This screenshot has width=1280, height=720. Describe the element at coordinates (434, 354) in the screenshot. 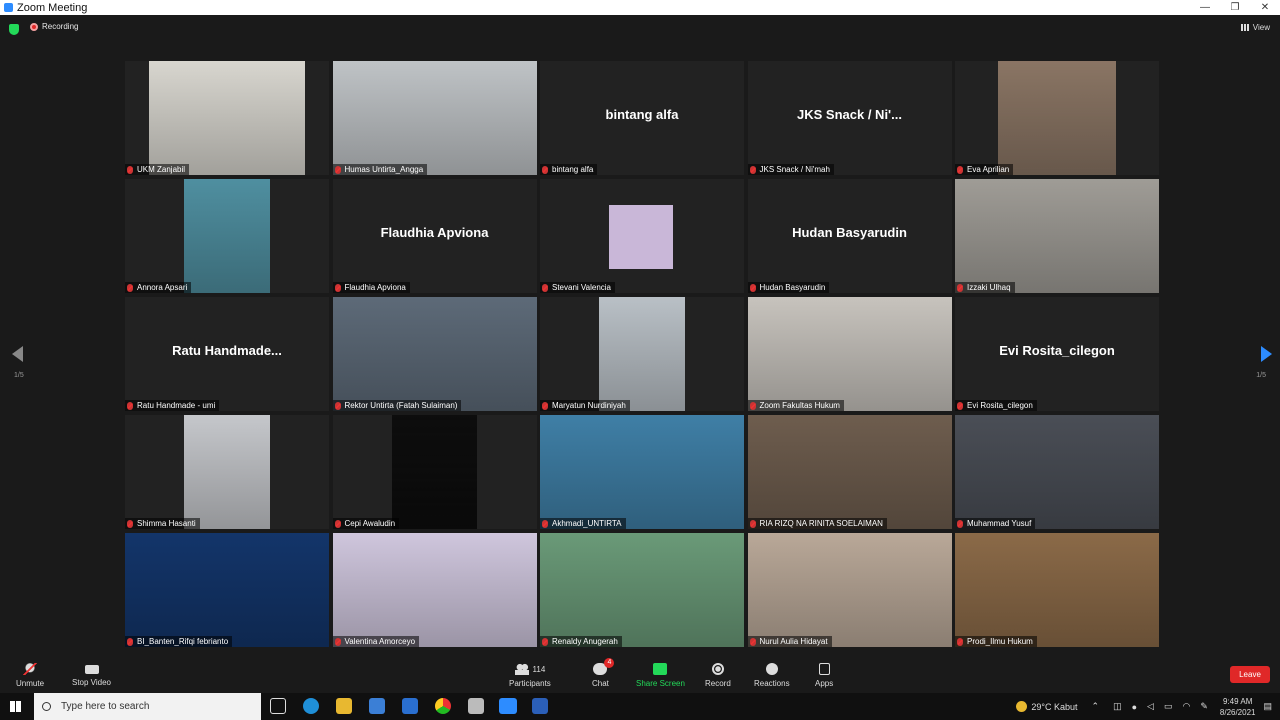

I see `participant-tile: Rektor Untirta (Fatah Sulaiman)` at that location.